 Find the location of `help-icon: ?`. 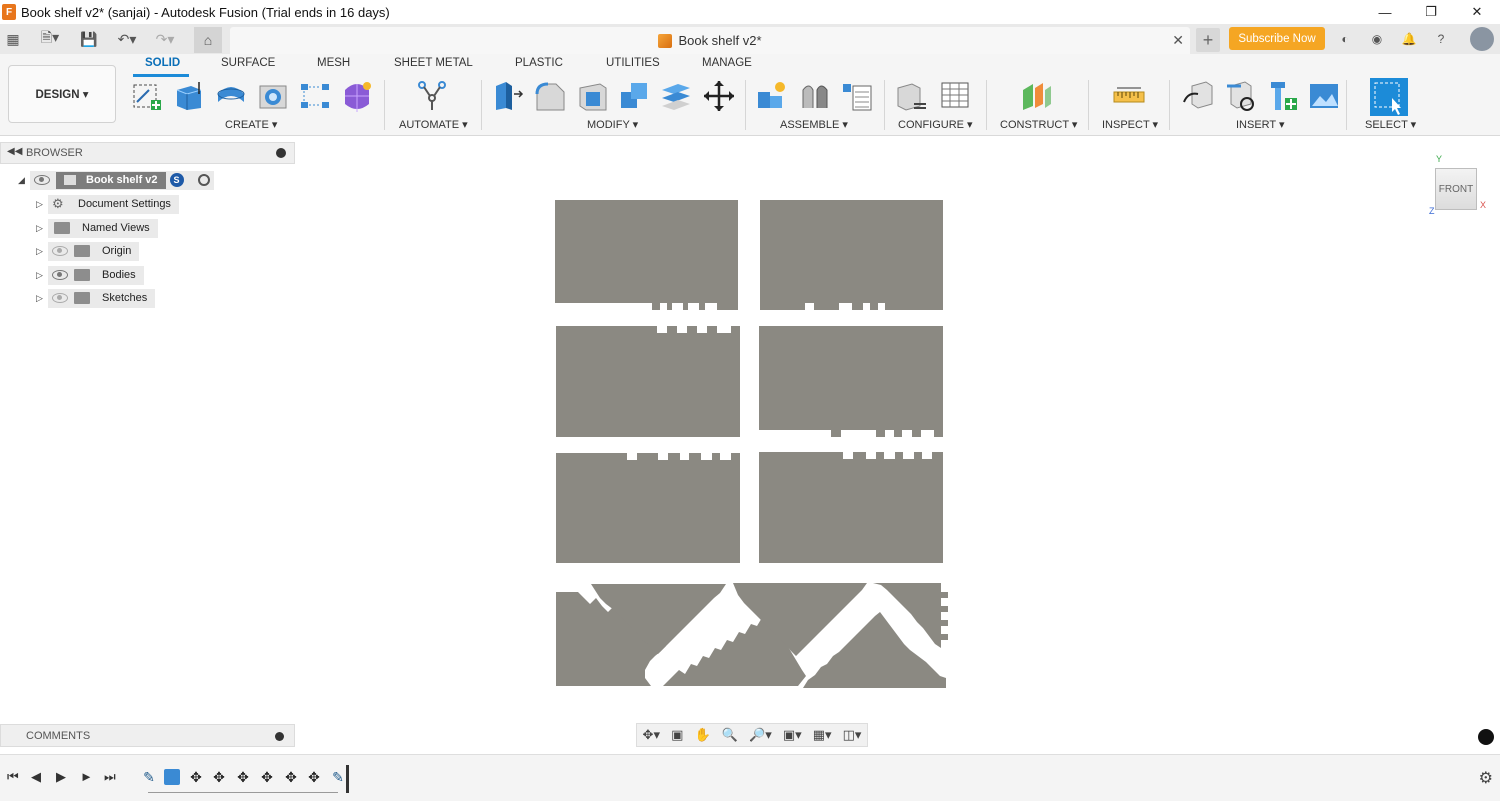

help-icon: ? is located at coordinates (1441, 39).